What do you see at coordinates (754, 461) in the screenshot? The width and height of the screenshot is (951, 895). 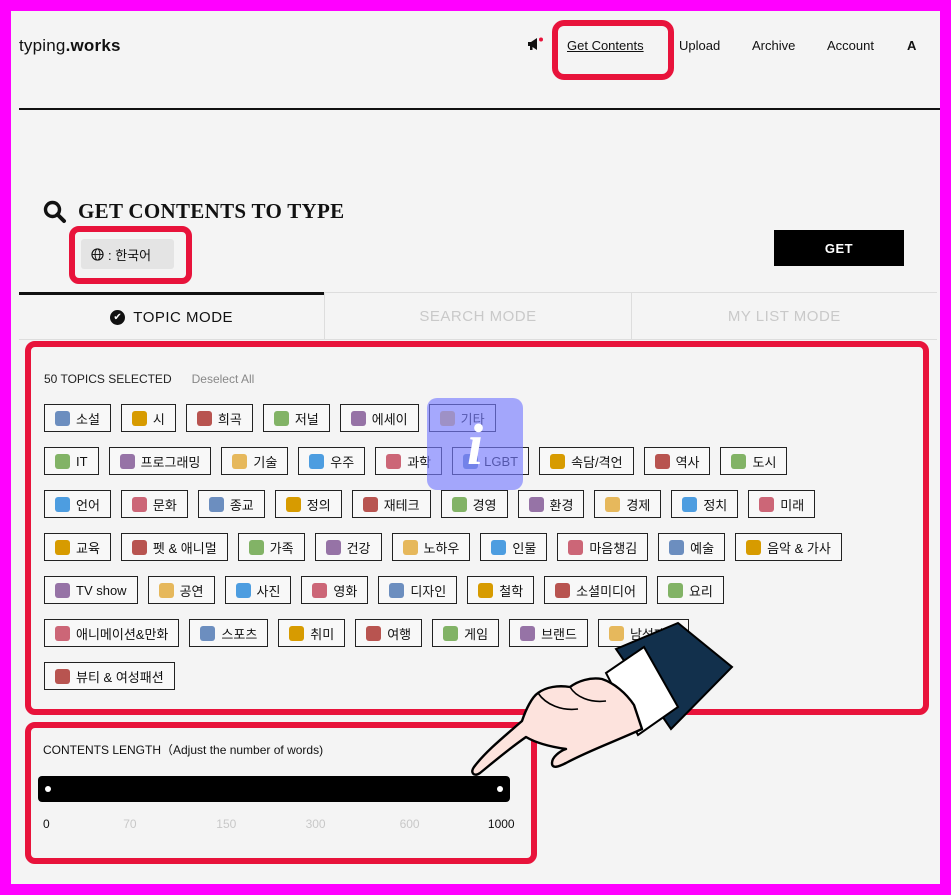 I see `topic-chip: 도시` at bounding box center [754, 461].